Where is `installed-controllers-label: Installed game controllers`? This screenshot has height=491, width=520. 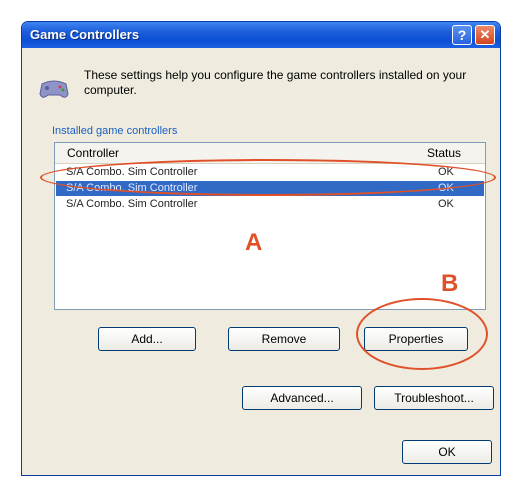
installed-controllers-label: Installed game controllers is located at coordinates (115, 131).